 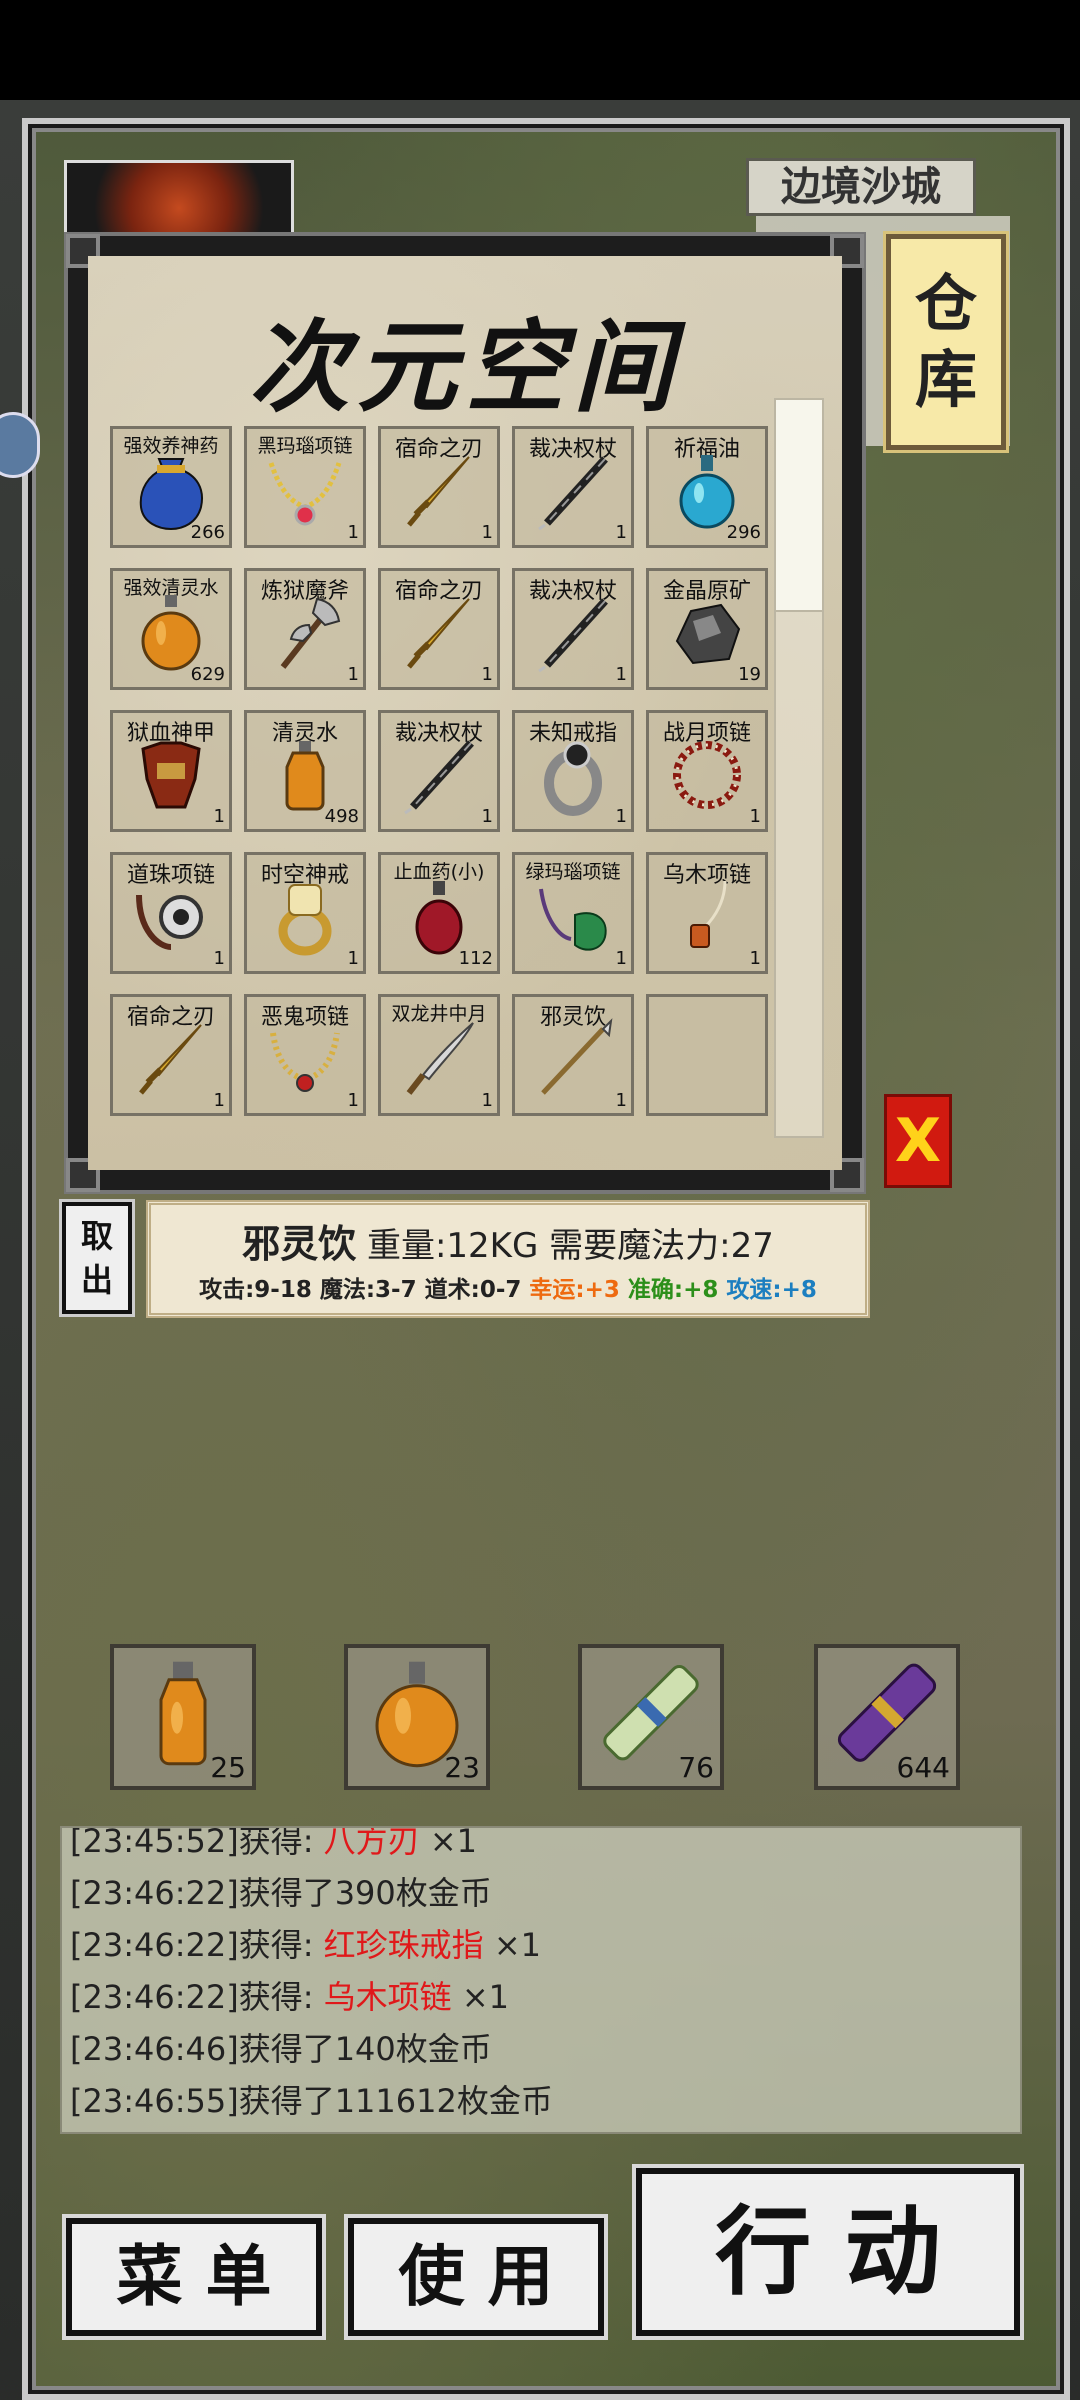 I want to click on blue-potion-icon, so click(x=707, y=491).